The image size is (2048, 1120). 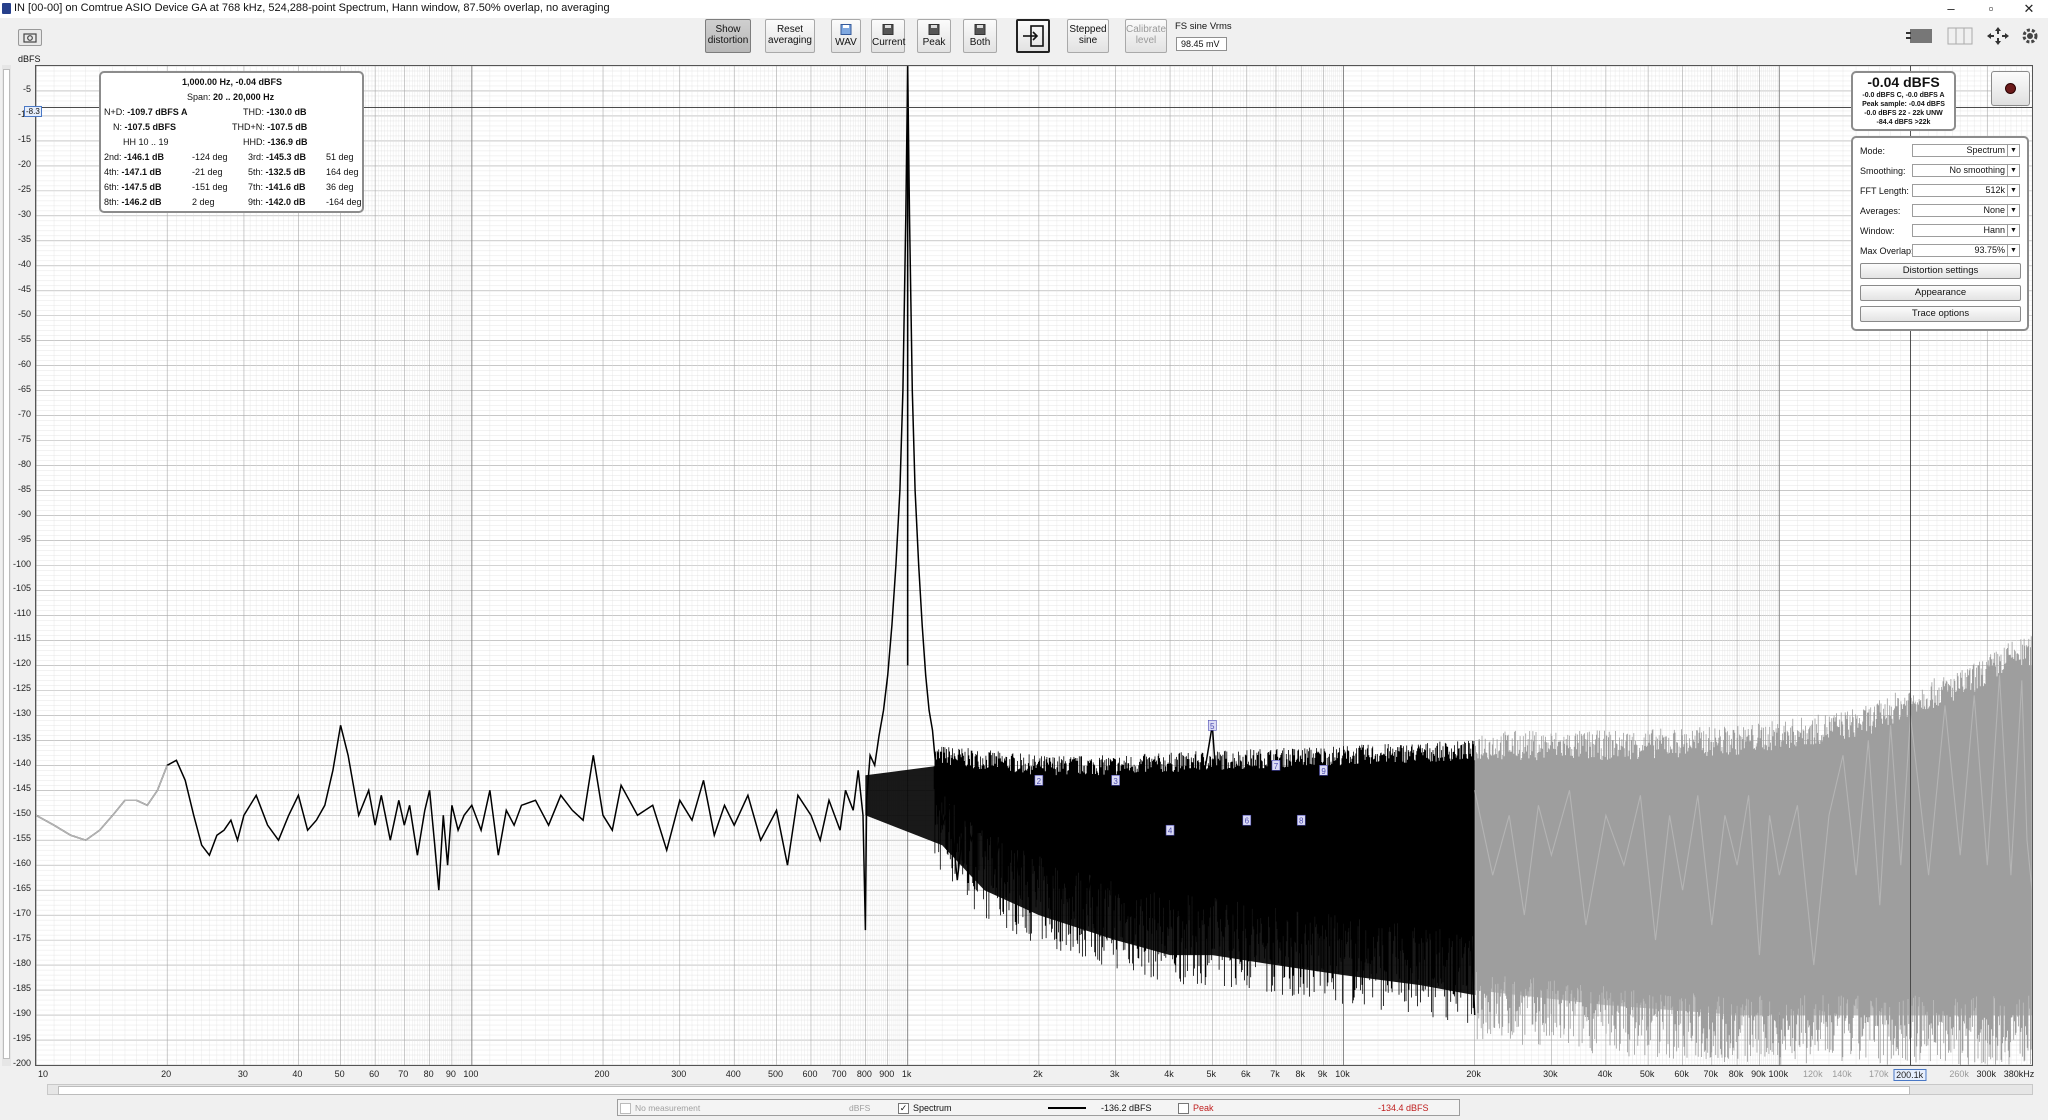 I want to click on import-button, so click(x=1033, y=36).